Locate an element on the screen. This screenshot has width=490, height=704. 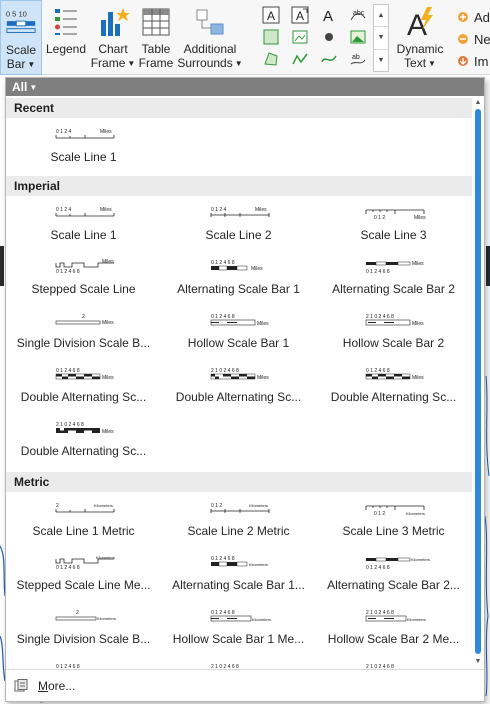
curve-icon is located at coordinates (328, 59).